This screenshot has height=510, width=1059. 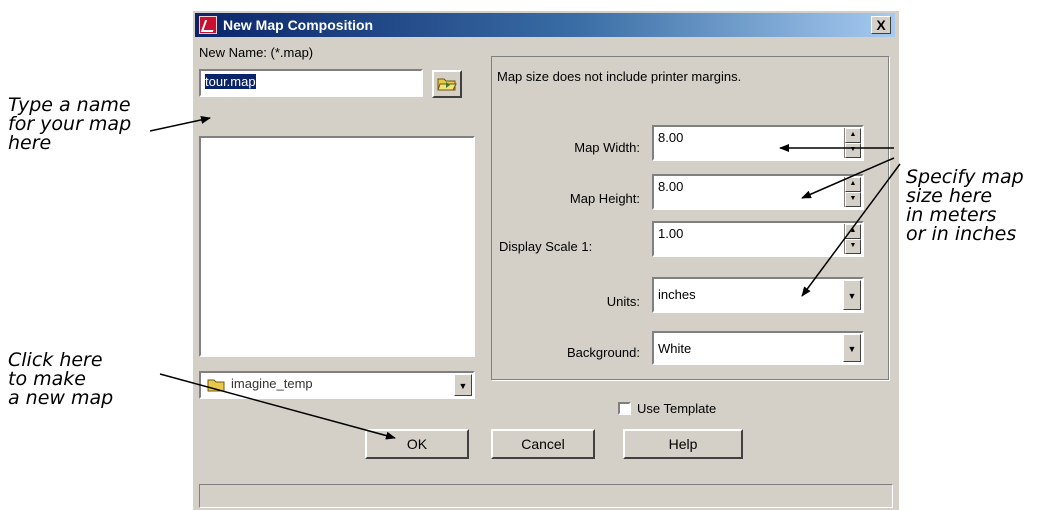 I want to click on arrow-units, so click(x=851, y=230).